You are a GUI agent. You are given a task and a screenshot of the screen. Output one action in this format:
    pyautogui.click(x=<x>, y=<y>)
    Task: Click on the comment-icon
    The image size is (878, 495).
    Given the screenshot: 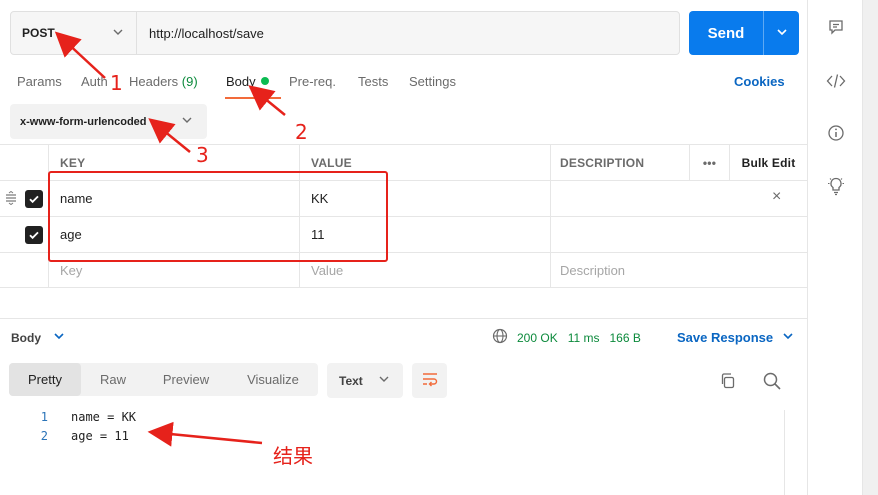 What is the action you would take?
    pyautogui.click(x=836, y=27)
    